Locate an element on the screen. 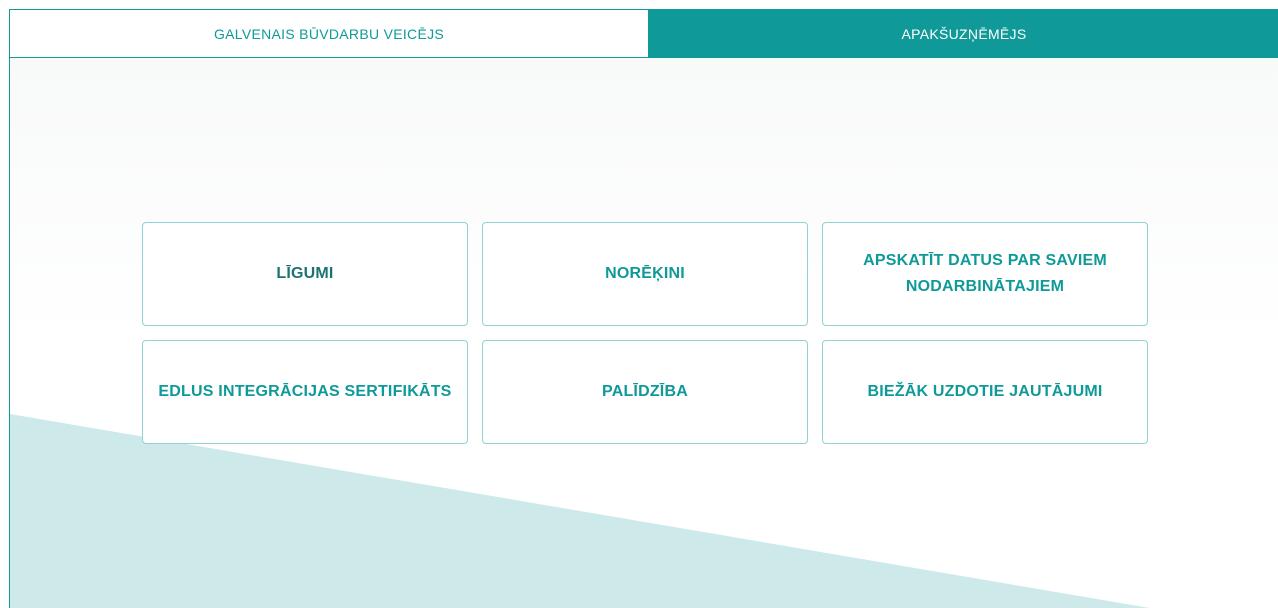 Image resolution: width=1278 pixels, height=608 pixels. tile-settlements-label: NORĒĶINI is located at coordinates (645, 273).